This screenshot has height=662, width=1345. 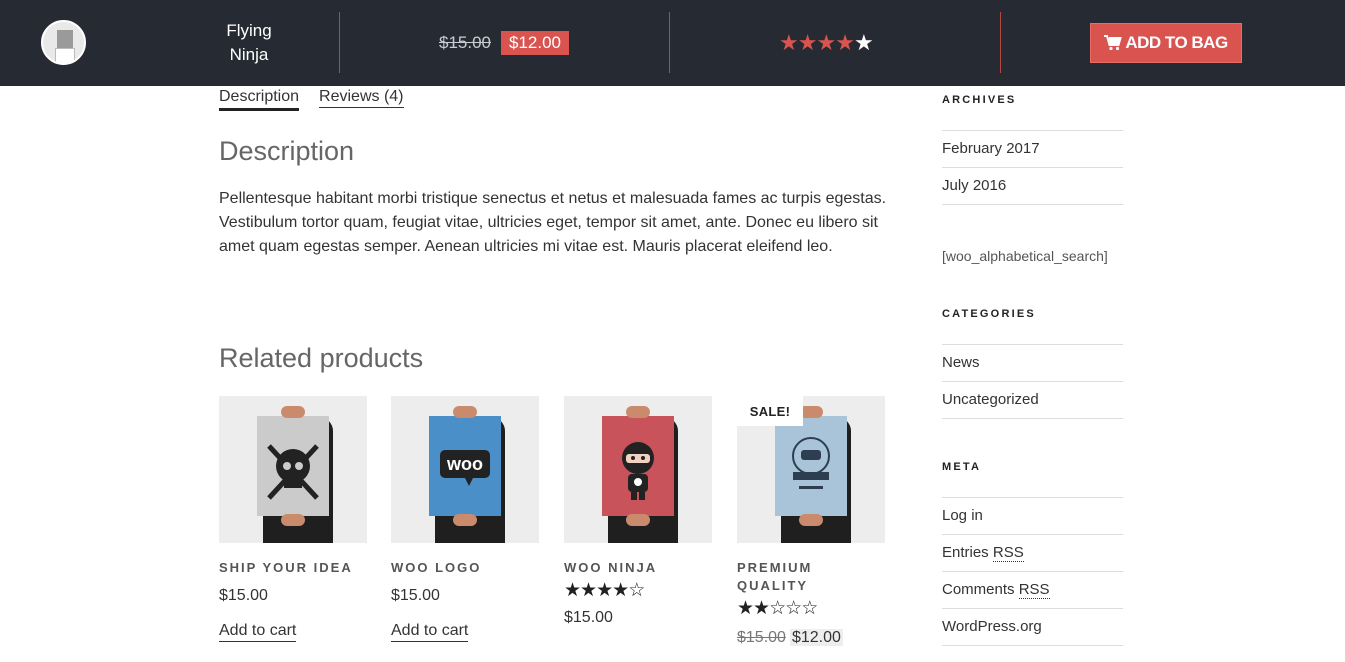 I want to click on tab-reviews: Reviews (4), so click(x=361, y=97).